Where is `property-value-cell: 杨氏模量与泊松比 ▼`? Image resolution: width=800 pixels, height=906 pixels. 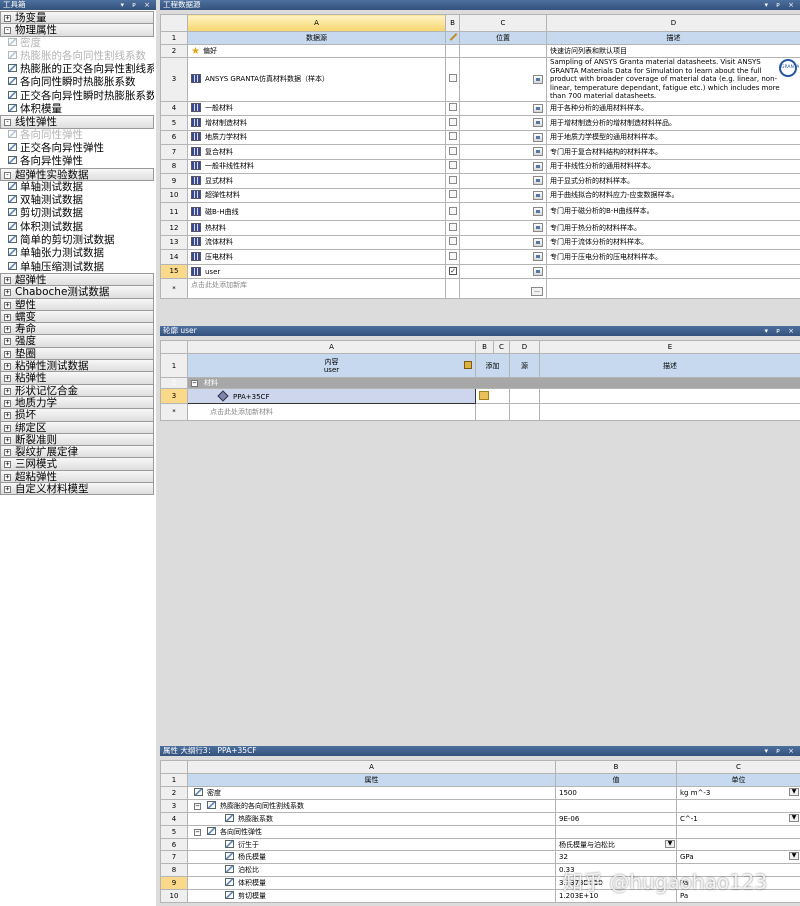
property-value-cell: 杨氏模量与泊松比 ▼ is located at coordinates (616, 844).